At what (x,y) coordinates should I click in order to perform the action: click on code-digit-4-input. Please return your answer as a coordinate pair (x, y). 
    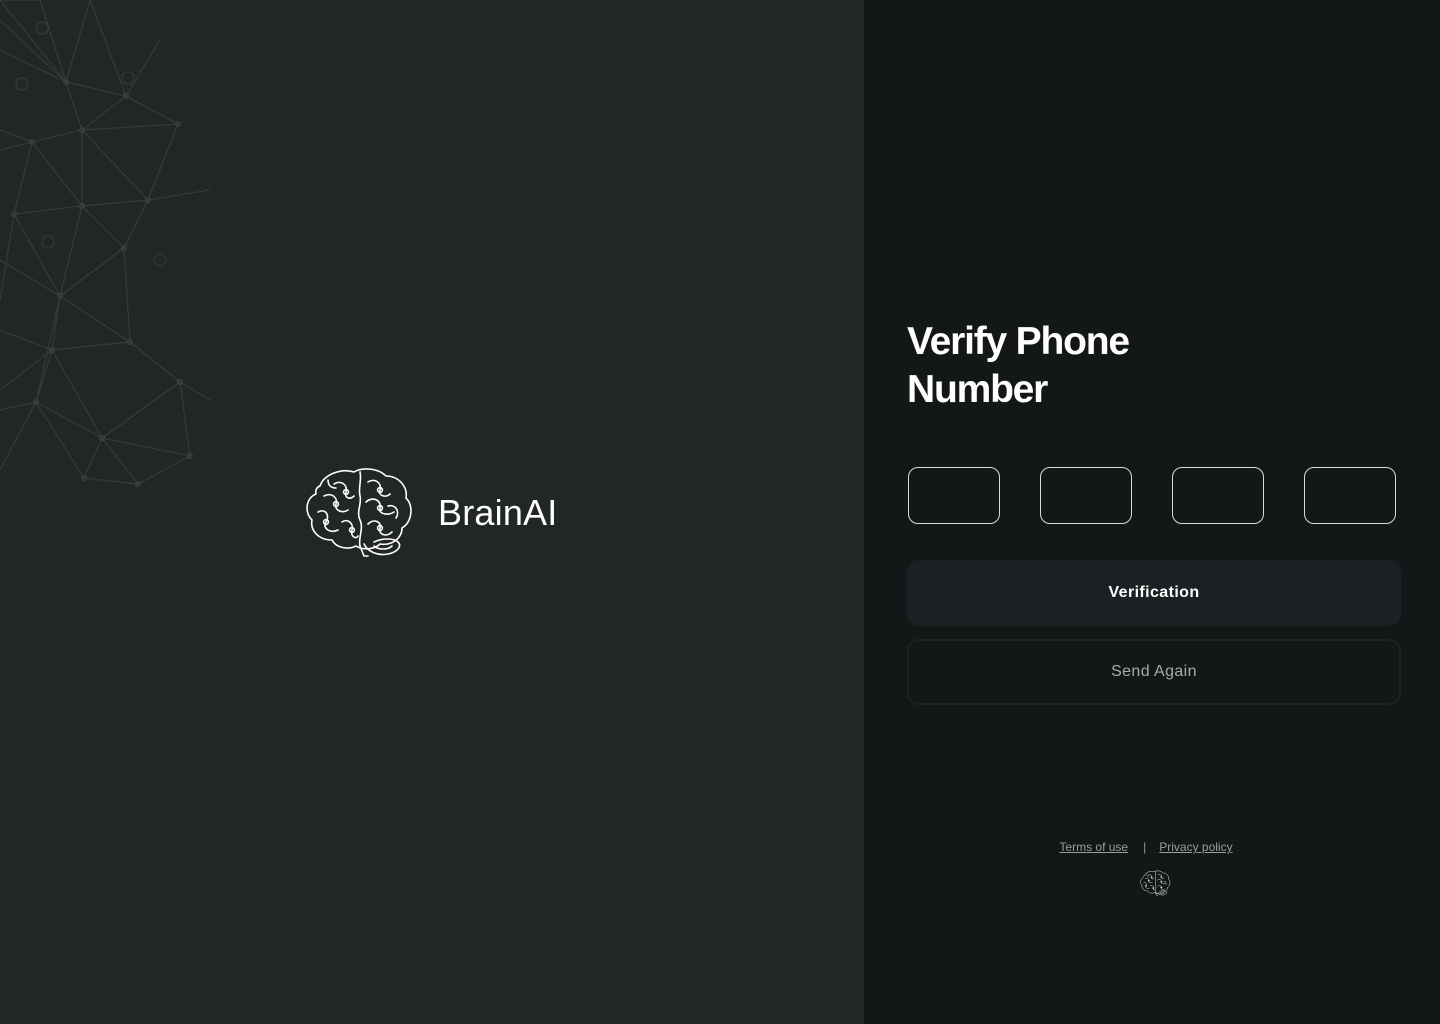
    Looking at the image, I should click on (1350, 495).